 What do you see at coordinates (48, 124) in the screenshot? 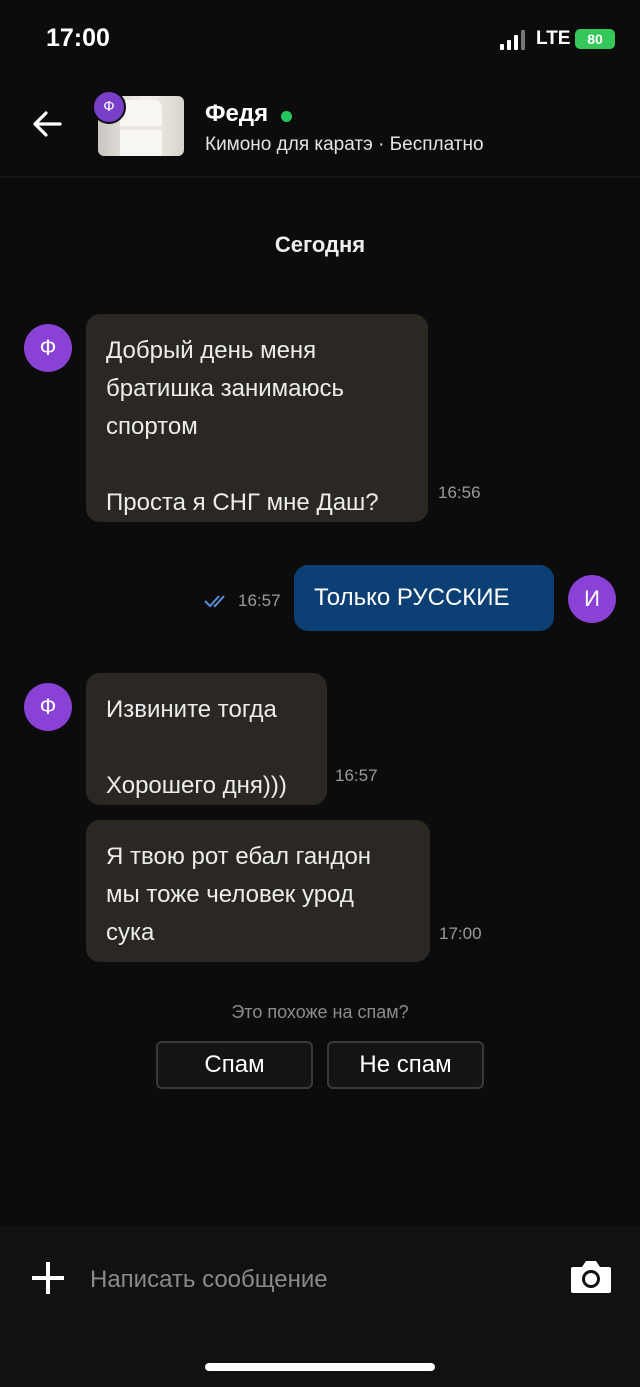
I see `arrow-left-icon` at bounding box center [48, 124].